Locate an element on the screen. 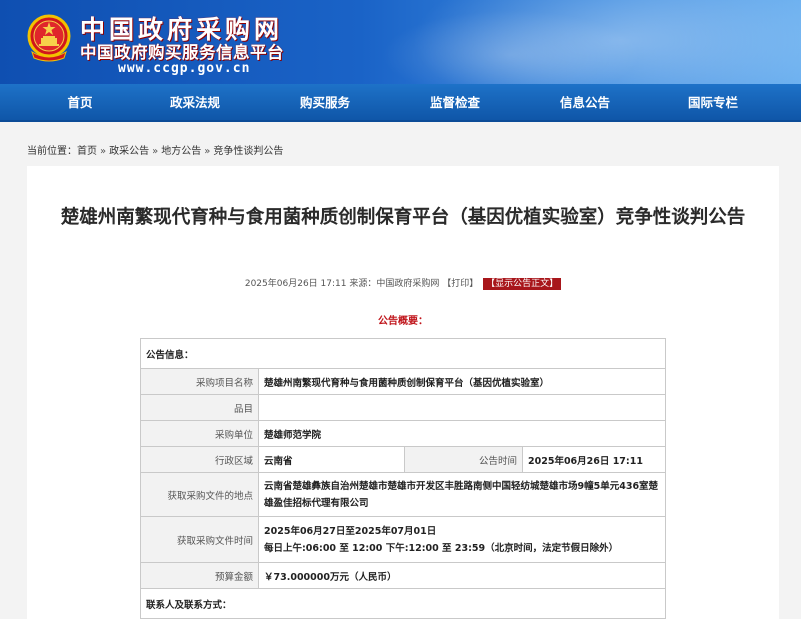 This screenshot has height=619, width=801. table-row: 品目 is located at coordinates (403, 407).